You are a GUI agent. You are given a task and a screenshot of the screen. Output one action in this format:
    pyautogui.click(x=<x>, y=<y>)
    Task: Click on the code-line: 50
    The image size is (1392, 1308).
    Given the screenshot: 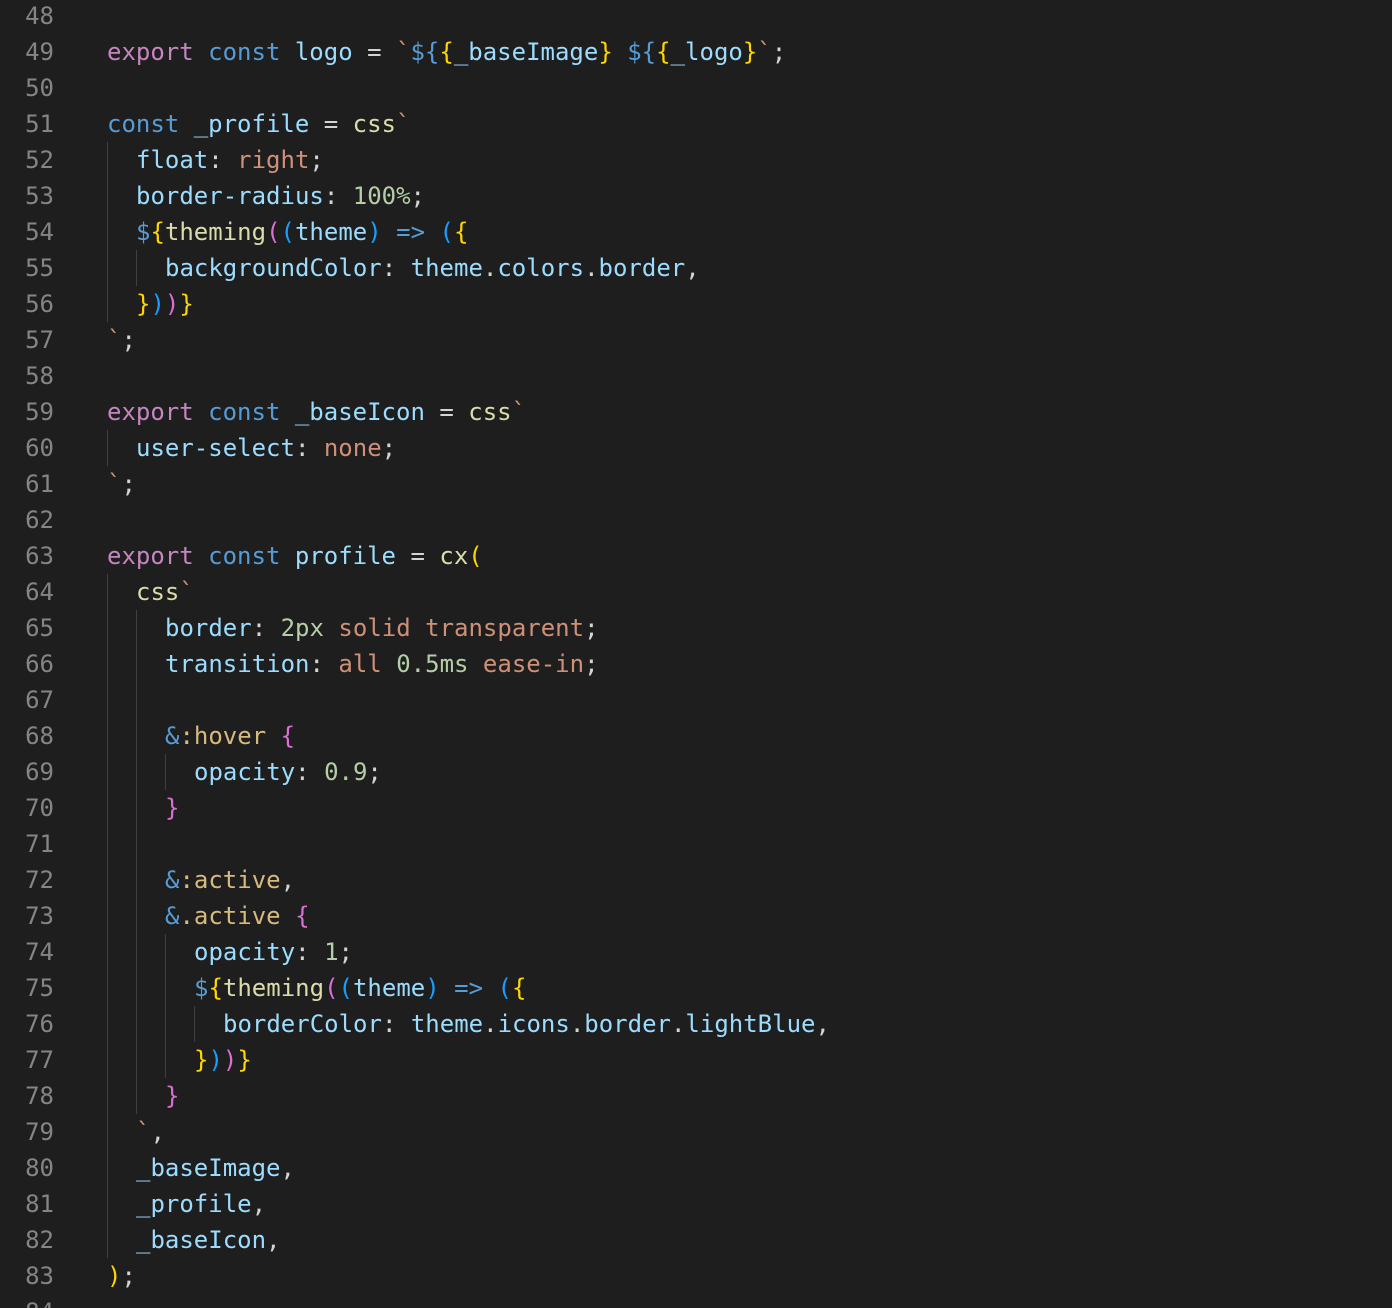 What is the action you would take?
    pyautogui.click(x=696, y=88)
    